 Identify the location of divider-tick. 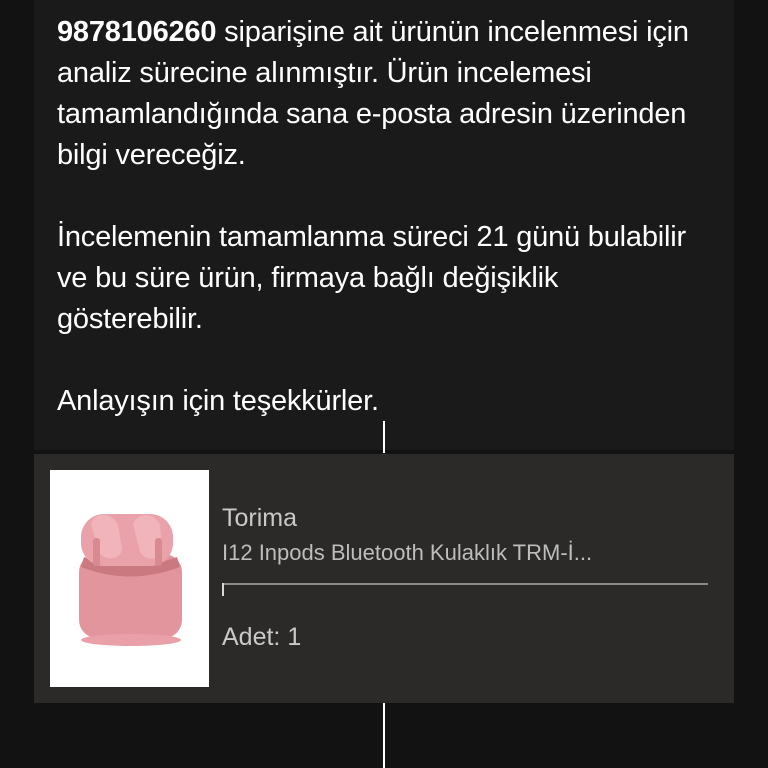
(223, 589).